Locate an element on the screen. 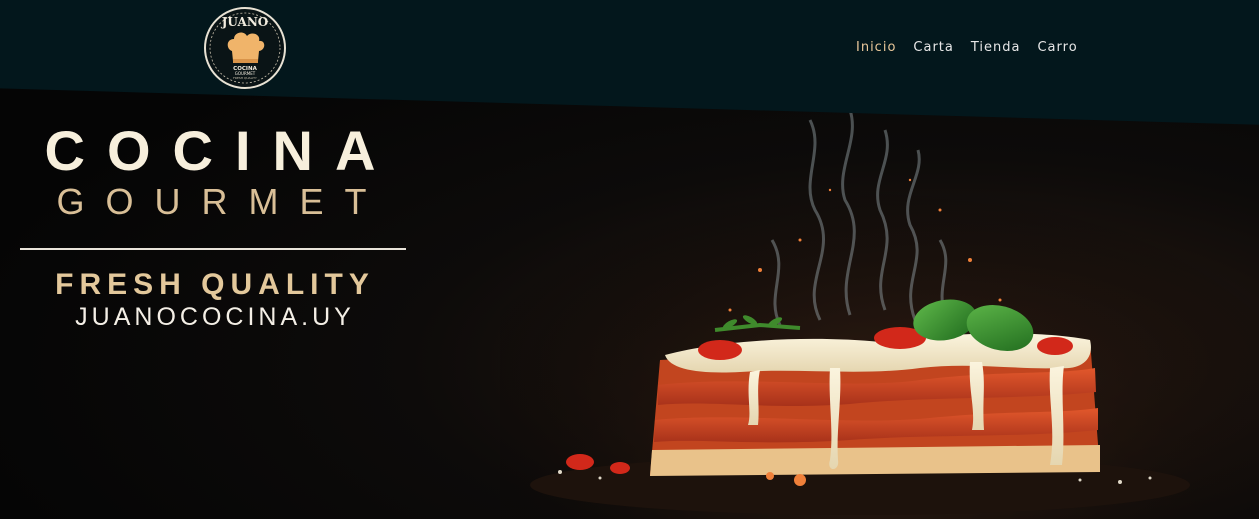 The width and height of the screenshot is (1259, 519). logo-brand-name: JUANO is located at coordinates (245, 22).